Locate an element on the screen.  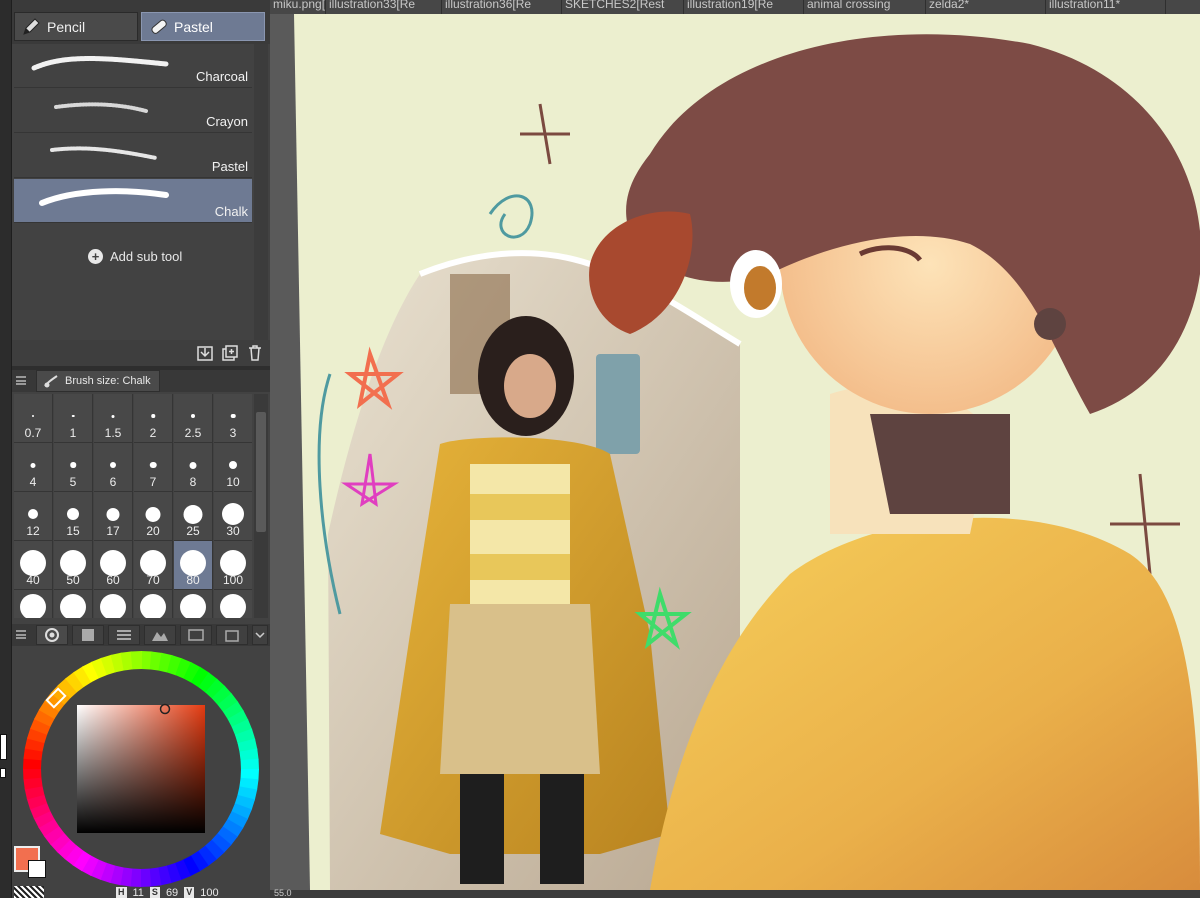
brush-size-cell: 10 is located at coordinates (233, 467).